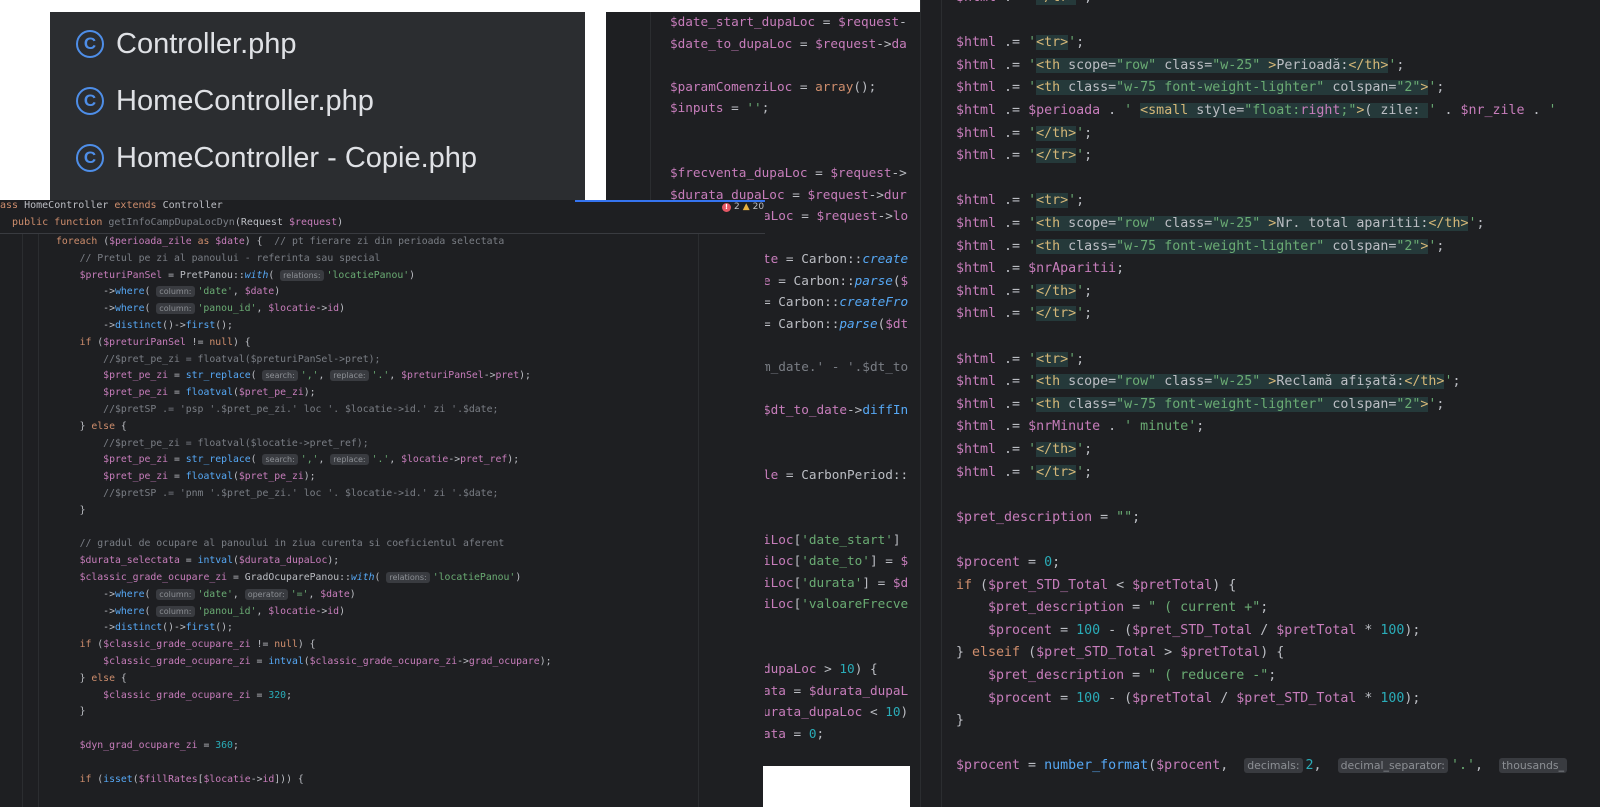  Describe the element at coordinates (186, 44) in the screenshot. I see `file-item-controller: C Controller.php` at that location.